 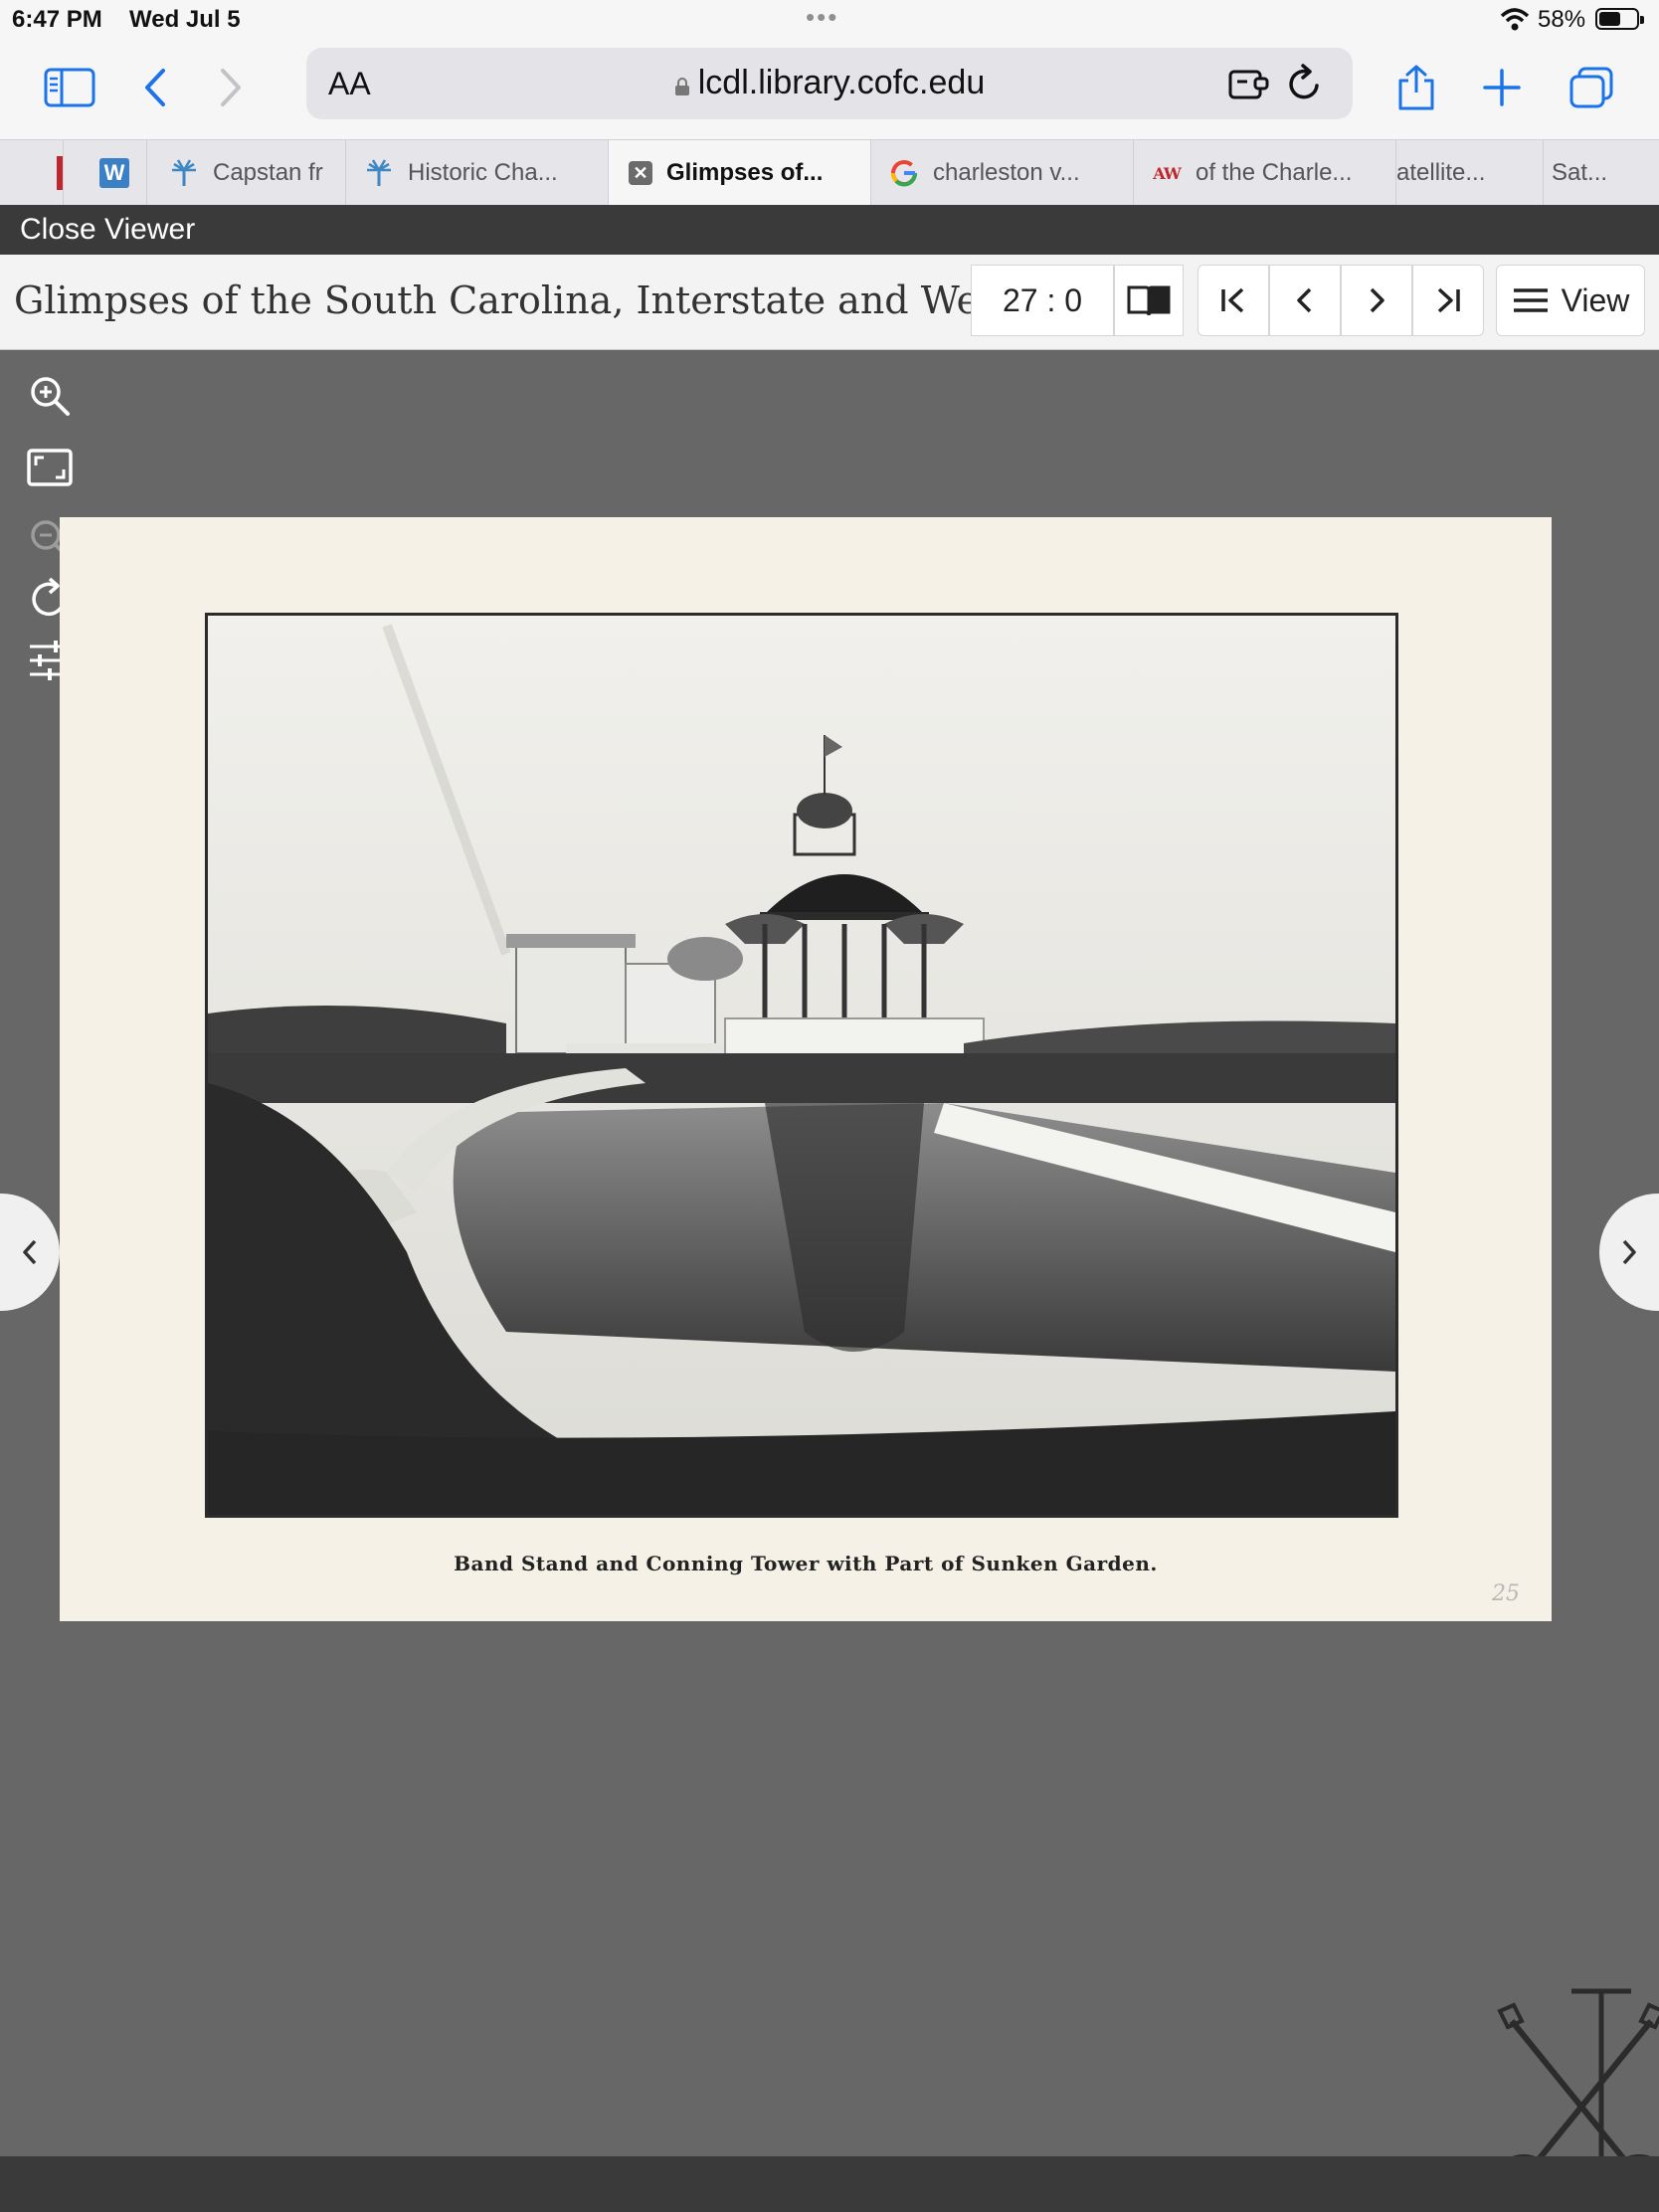 What do you see at coordinates (1249, 83) in the screenshot?
I see `extension-icon` at bounding box center [1249, 83].